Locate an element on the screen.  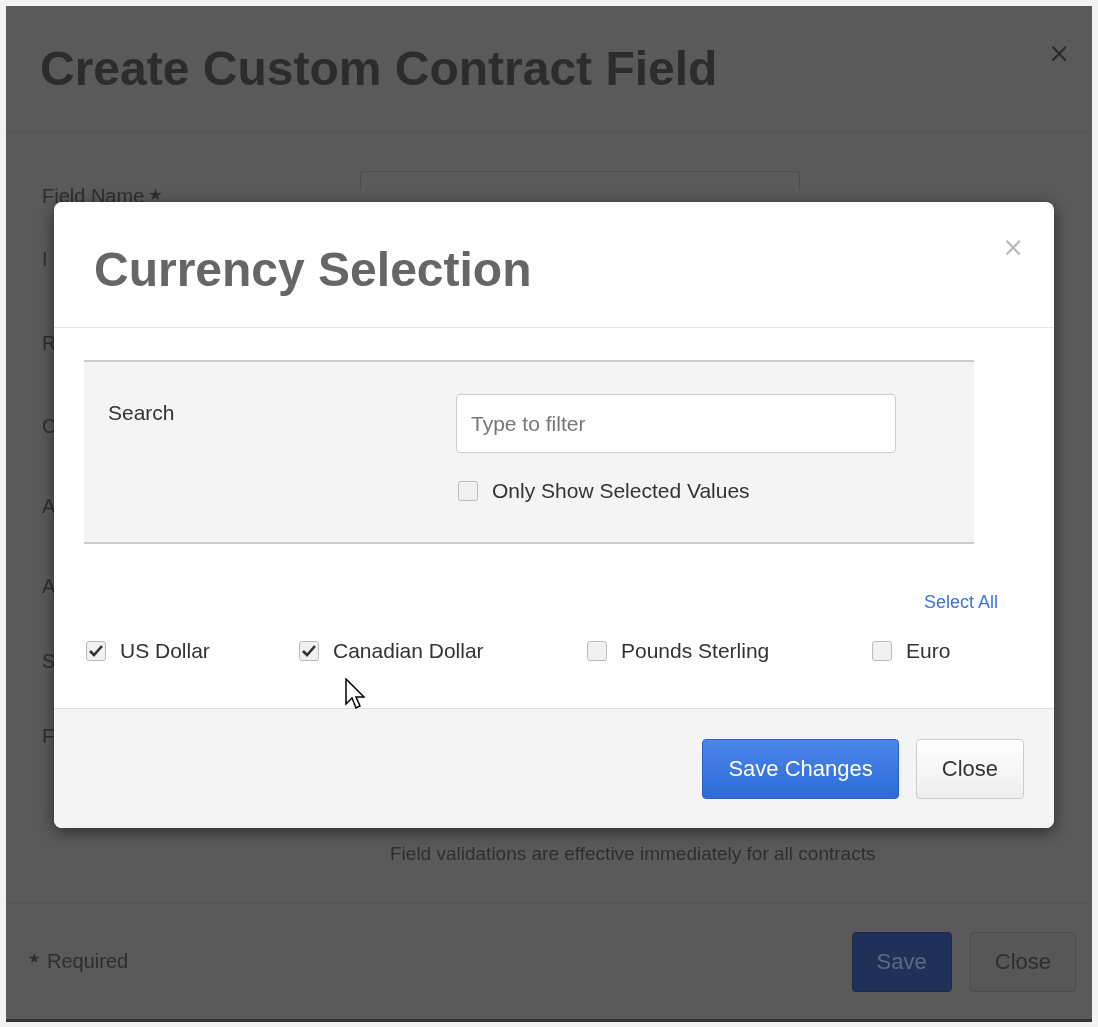
checkbox-label: US Dollar is located at coordinates (165, 651).